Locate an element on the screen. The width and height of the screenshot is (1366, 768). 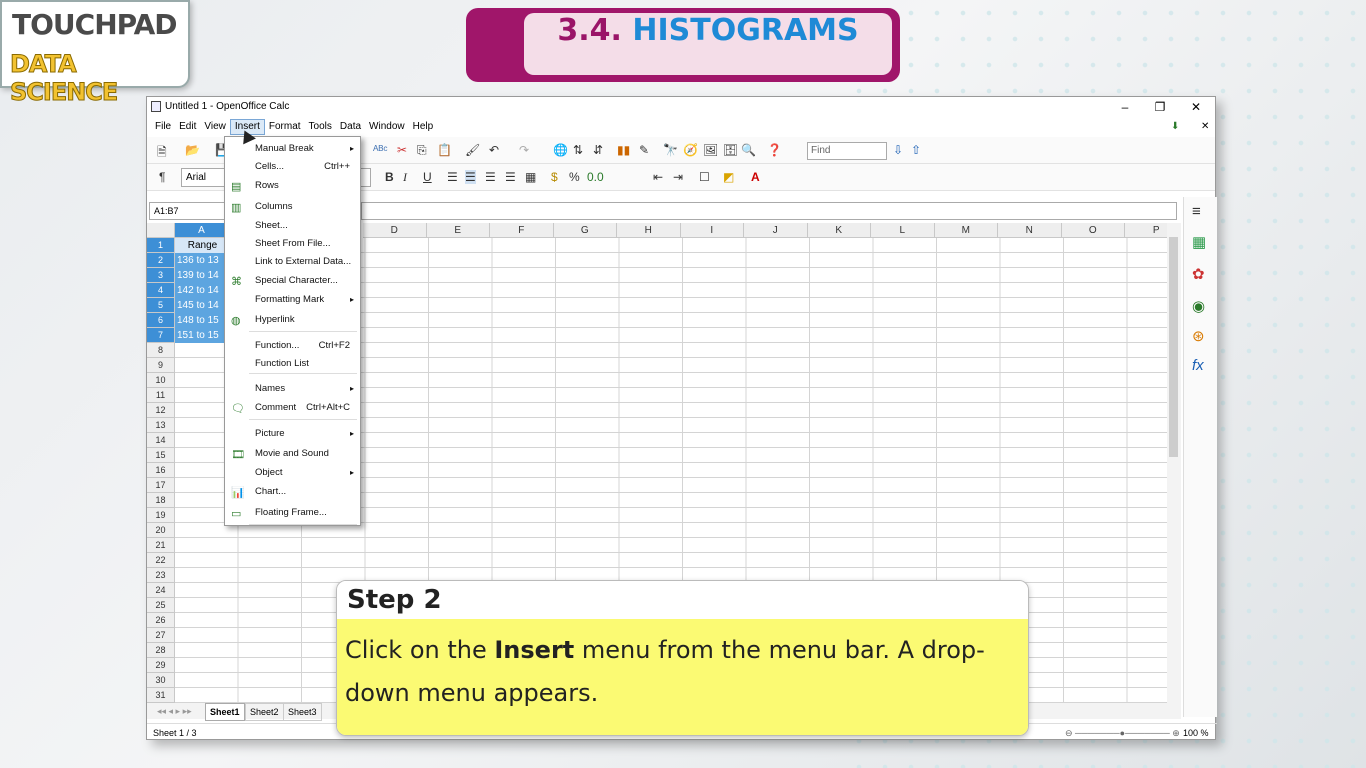
minimize-button: – is located at coordinates (1125, 107).